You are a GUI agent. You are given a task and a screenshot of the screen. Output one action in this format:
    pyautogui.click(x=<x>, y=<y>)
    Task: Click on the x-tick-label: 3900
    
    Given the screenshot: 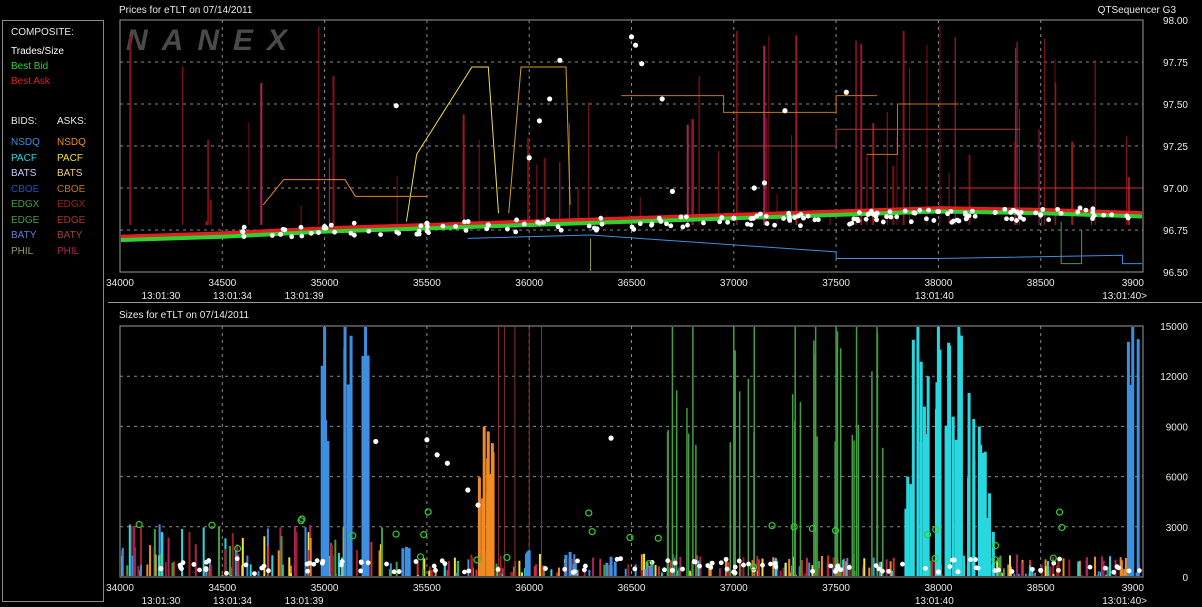 What is the action you would take?
    pyautogui.click(x=1133, y=588)
    